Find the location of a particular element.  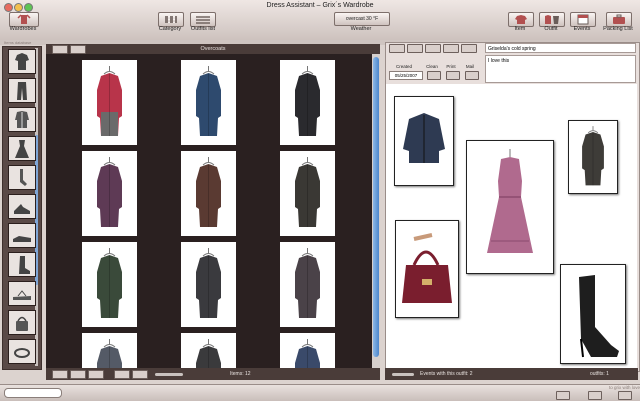

category-item-boots is located at coordinates (22, 264).